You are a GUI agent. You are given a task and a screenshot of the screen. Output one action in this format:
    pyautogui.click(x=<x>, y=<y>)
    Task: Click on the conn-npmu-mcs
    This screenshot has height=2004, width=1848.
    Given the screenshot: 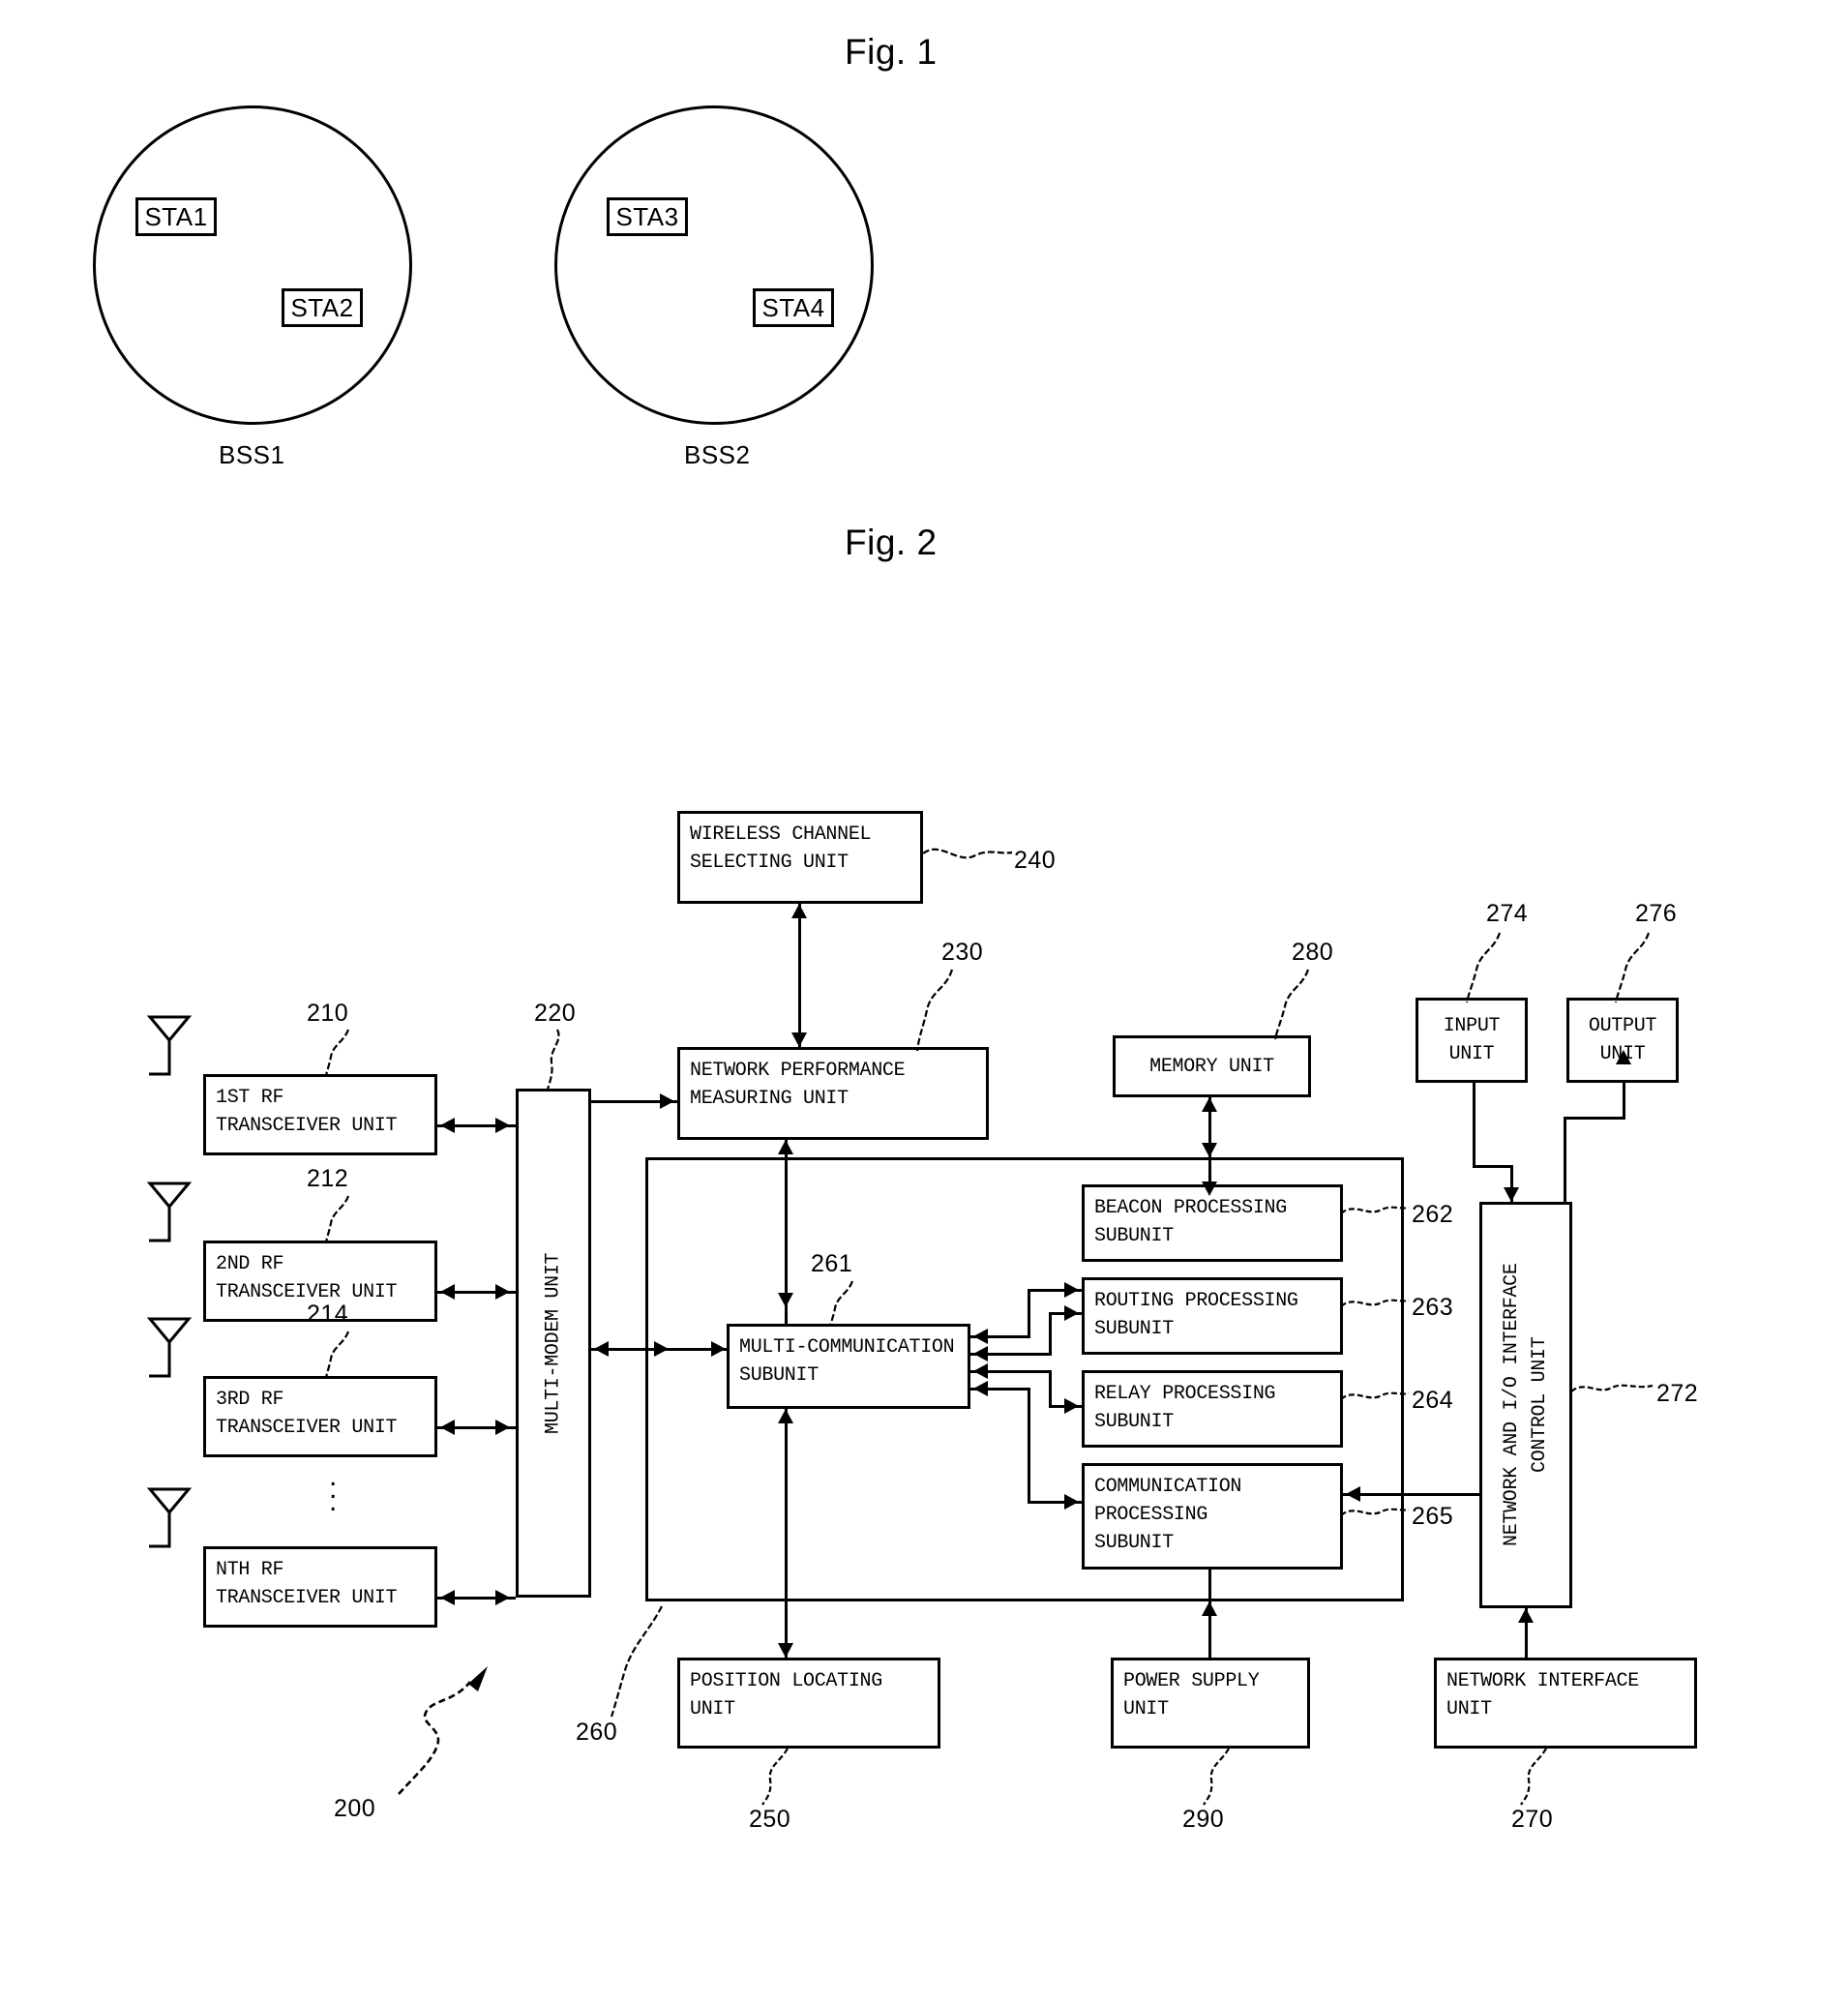 What is the action you would take?
    pyautogui.click(x=786, y=1245)
    